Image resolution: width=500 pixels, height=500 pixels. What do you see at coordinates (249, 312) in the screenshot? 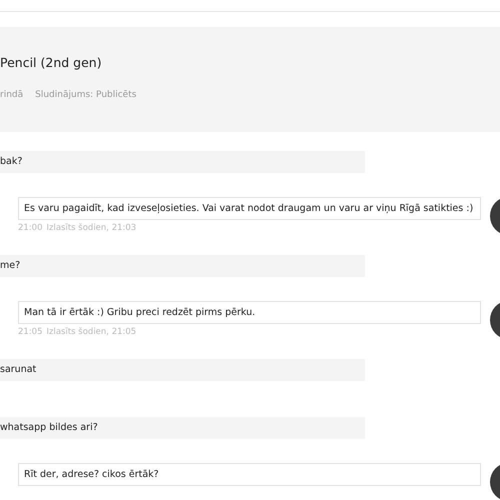
I see `message-bubble: Man tā ir ērtāk :) Gribu preci redzēt pirms pērku.` at bounding box center [249, 312].